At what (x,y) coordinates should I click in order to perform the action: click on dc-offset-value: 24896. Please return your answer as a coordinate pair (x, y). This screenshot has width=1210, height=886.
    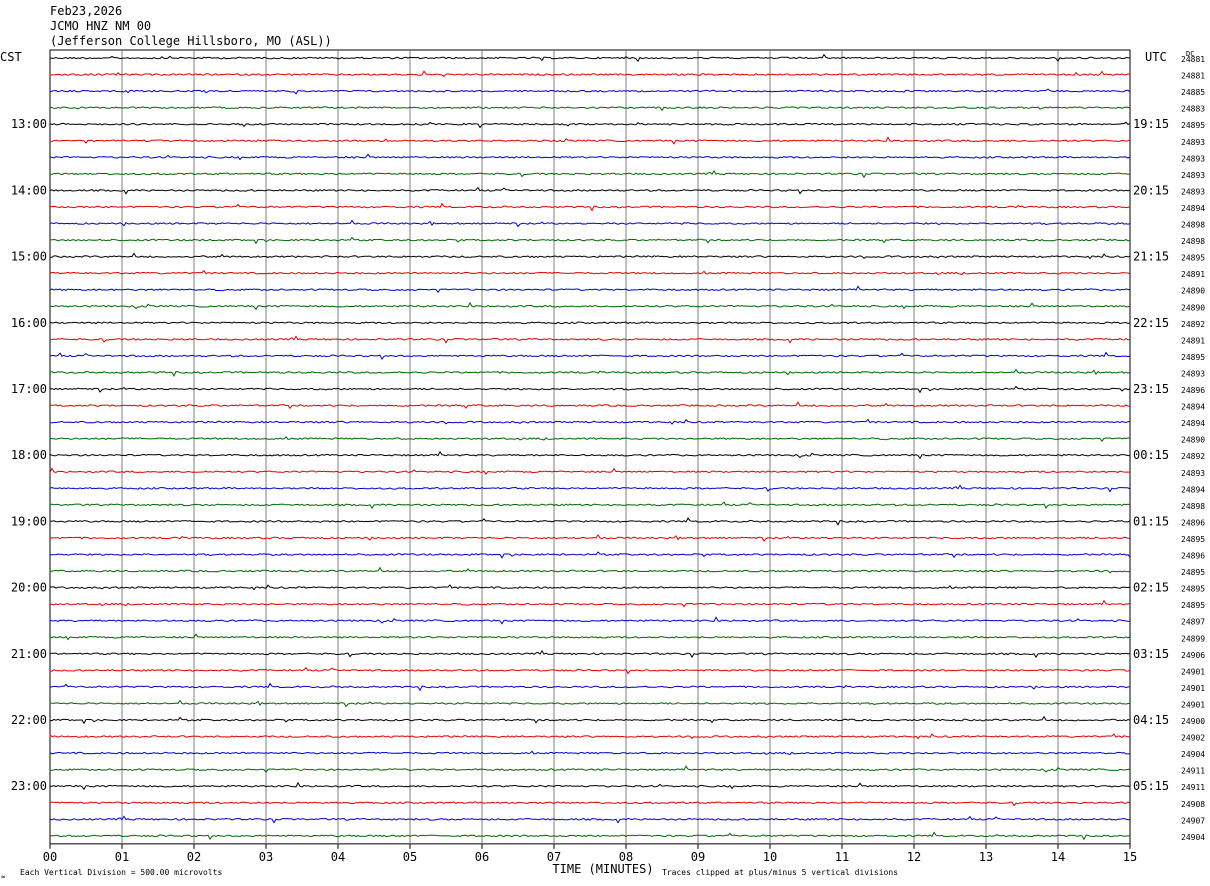
    Looking at the image, I should click on (1193, 522).